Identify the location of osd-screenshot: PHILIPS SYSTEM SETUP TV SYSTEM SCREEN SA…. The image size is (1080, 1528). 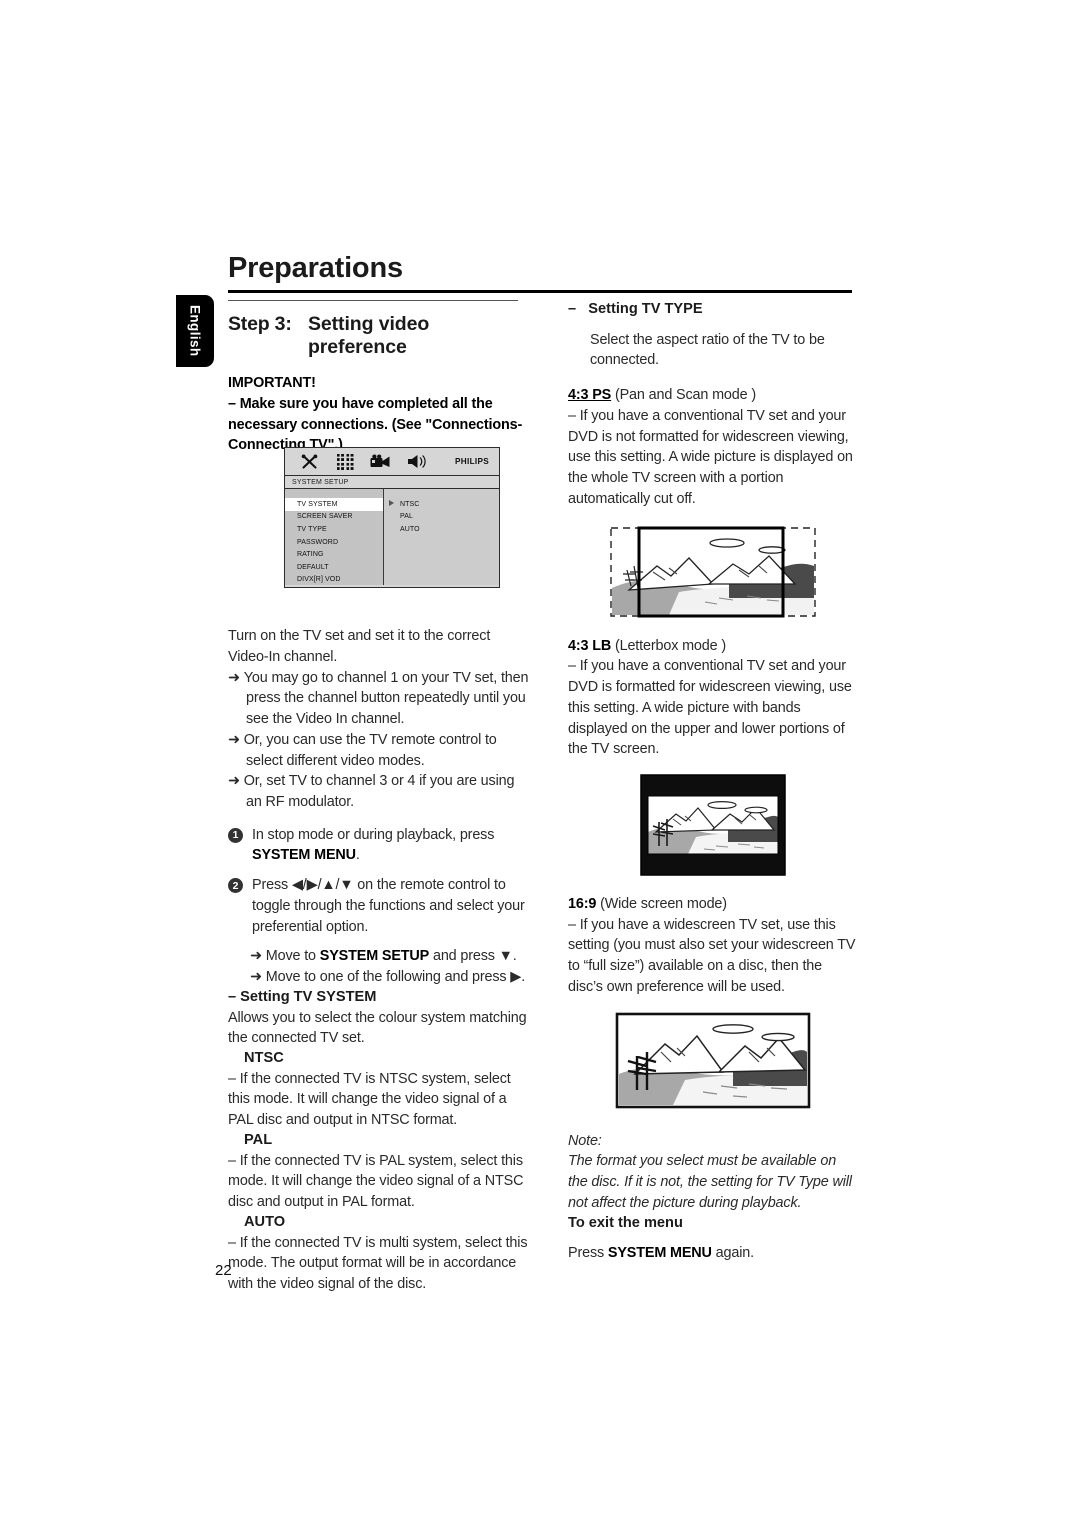
(392, 517).